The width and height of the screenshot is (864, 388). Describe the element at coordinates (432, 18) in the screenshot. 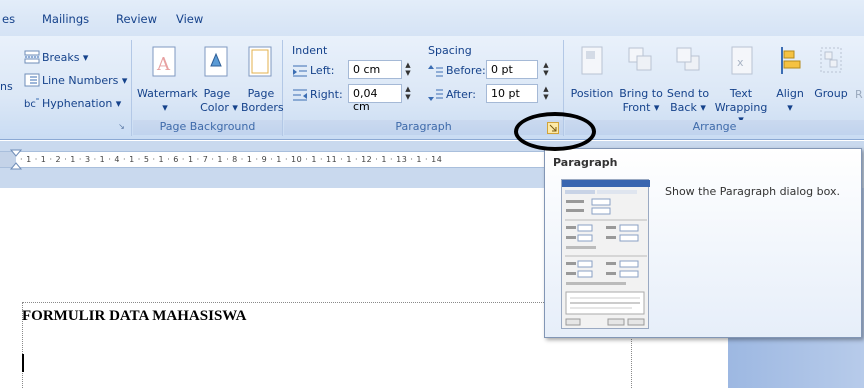

I see `ribbon-tab-strip: es Mailings Review View` at that location.